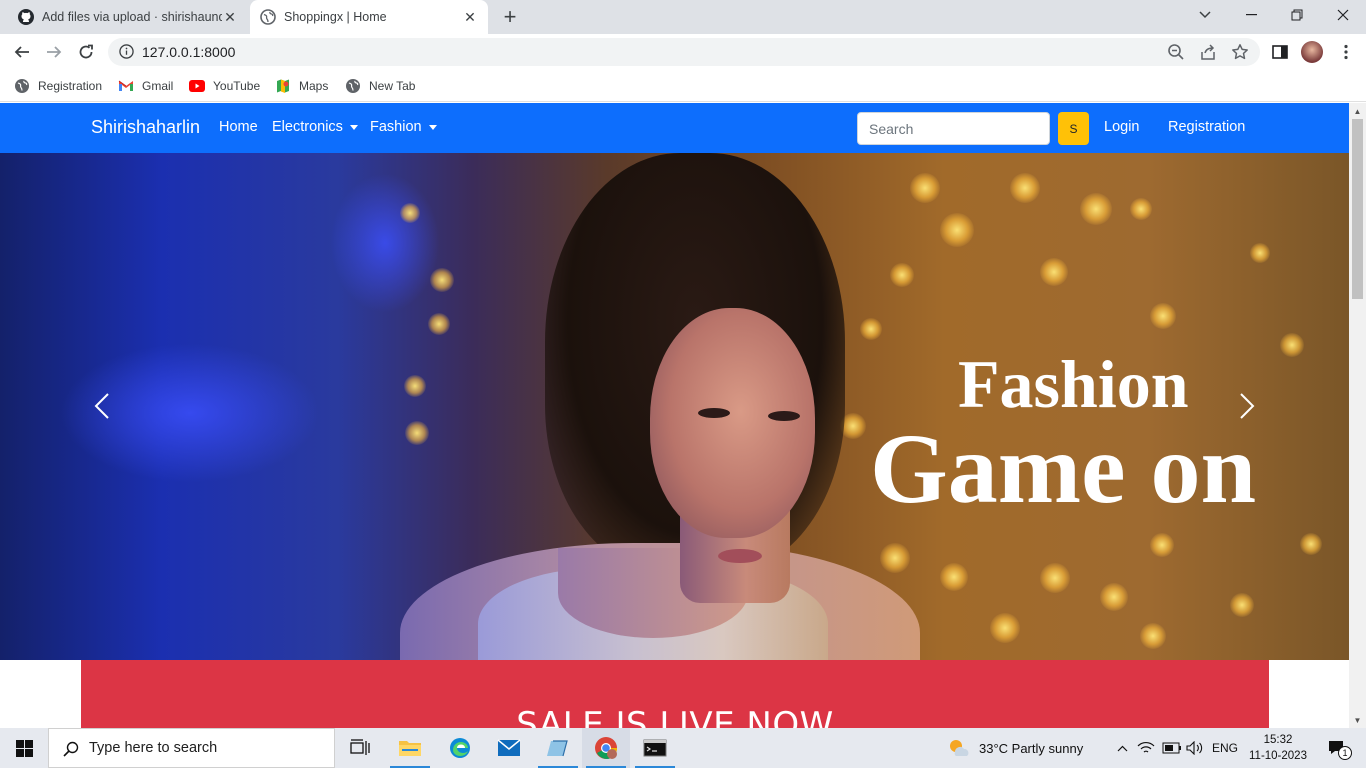  Describe the element at coordinates (126, 51) in the screenshot. I see `site-info-icon` at that location.